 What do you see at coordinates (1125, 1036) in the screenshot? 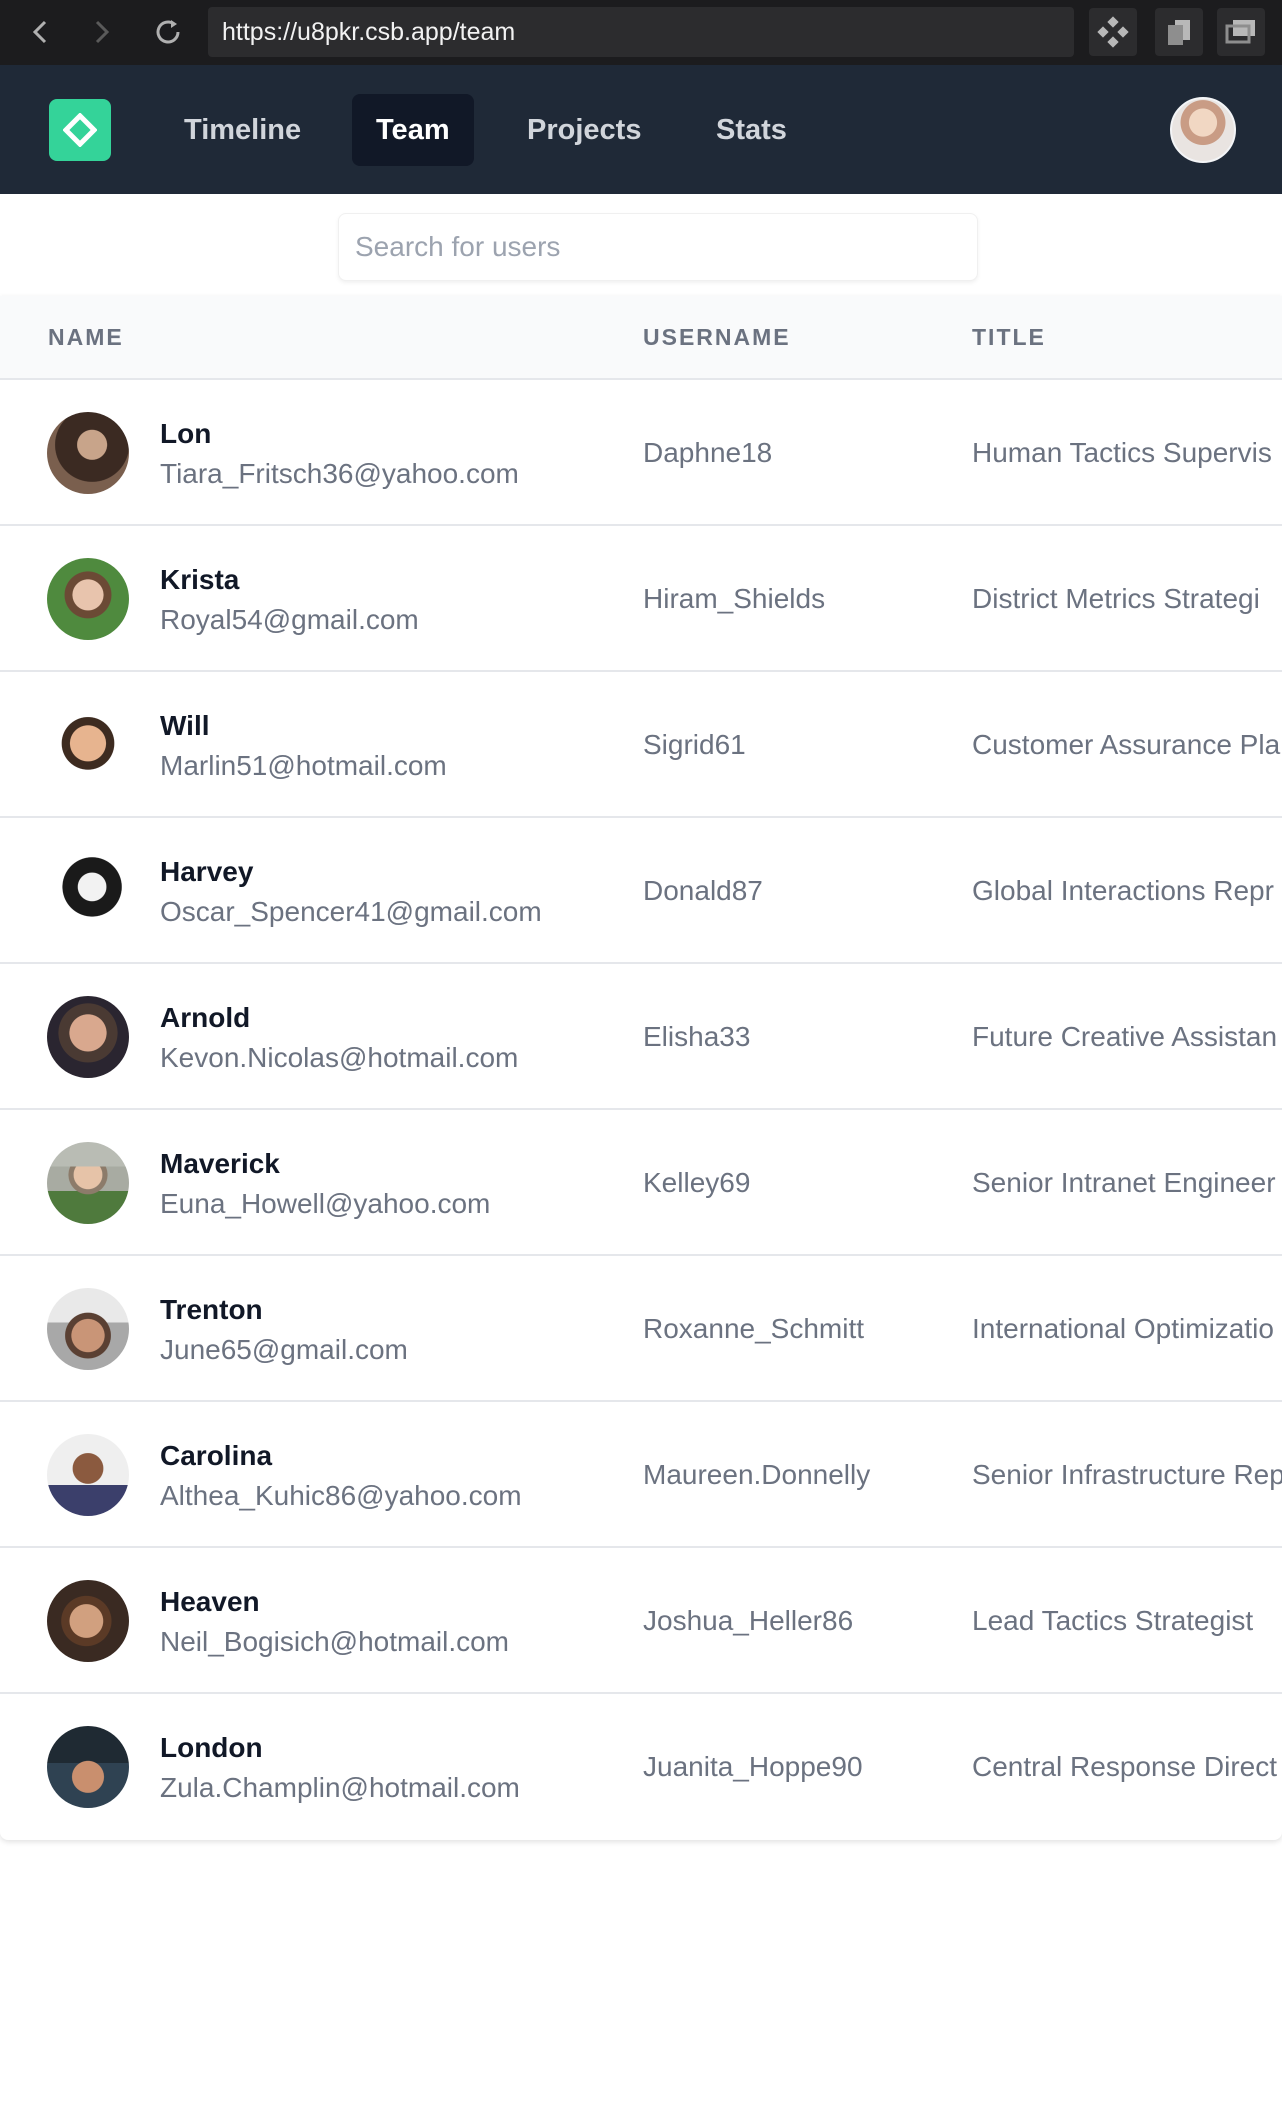
I see `user-title: Future Creative Assistan` at bounding box center [1125, 1036].